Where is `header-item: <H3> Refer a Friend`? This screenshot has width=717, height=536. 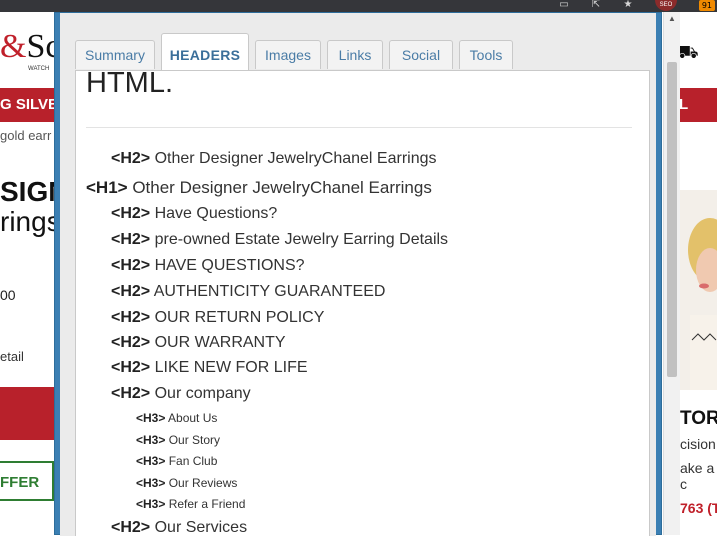
header-item: <H3> Refer a Friend is located at coordinates (190, 504).